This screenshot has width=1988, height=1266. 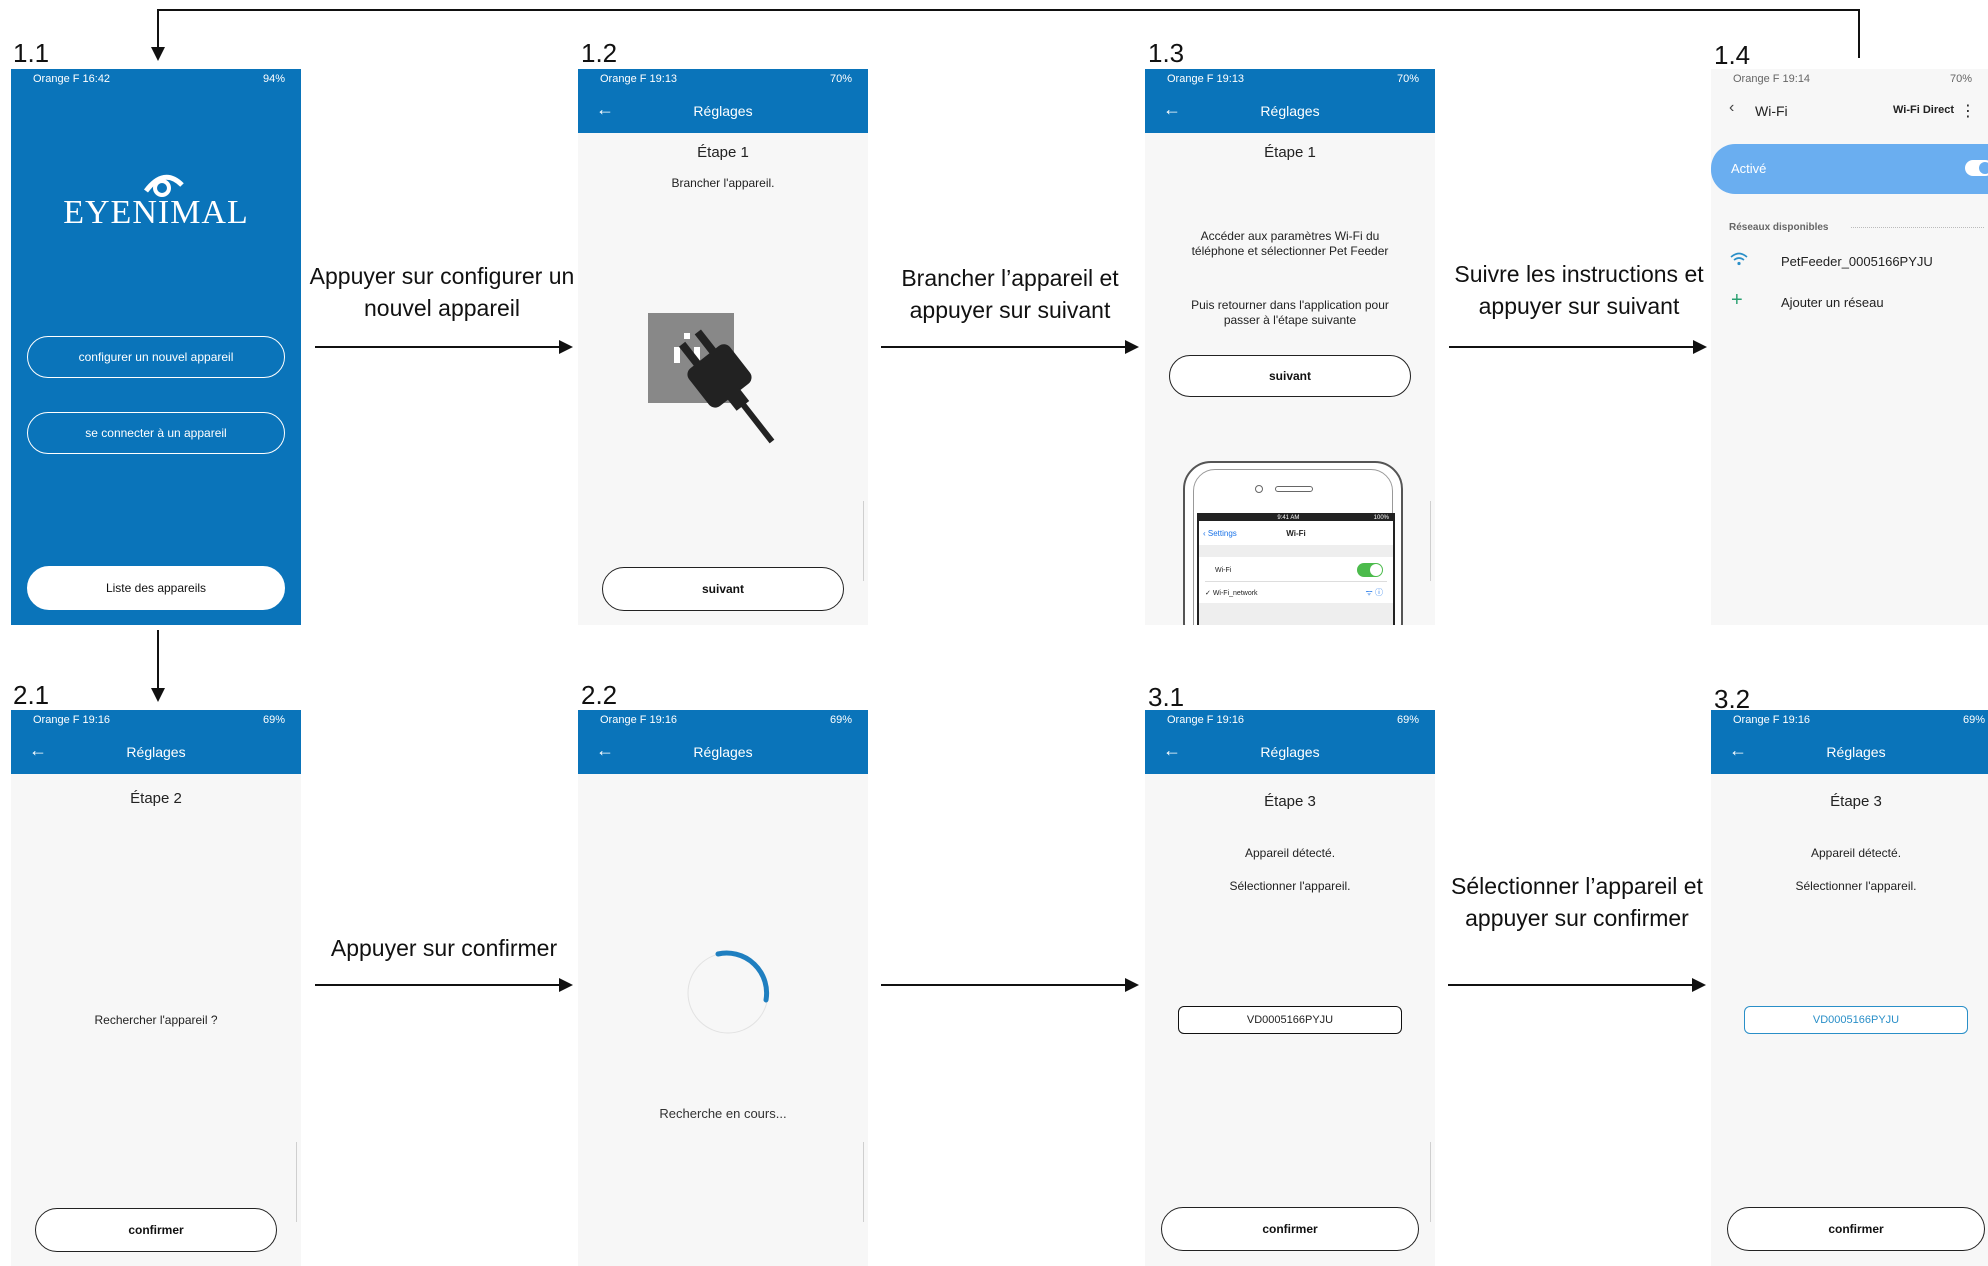 I want to click on wifi-active-bar: Activé, so click(x=1849, y=169).